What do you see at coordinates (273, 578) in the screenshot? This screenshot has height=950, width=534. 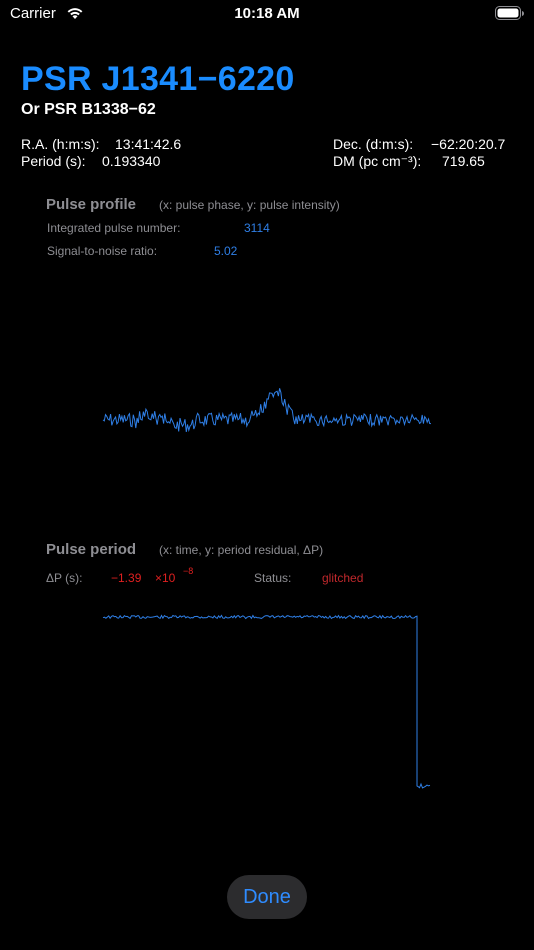 I see `status-label: Status:` at bounding box center [273, 578].